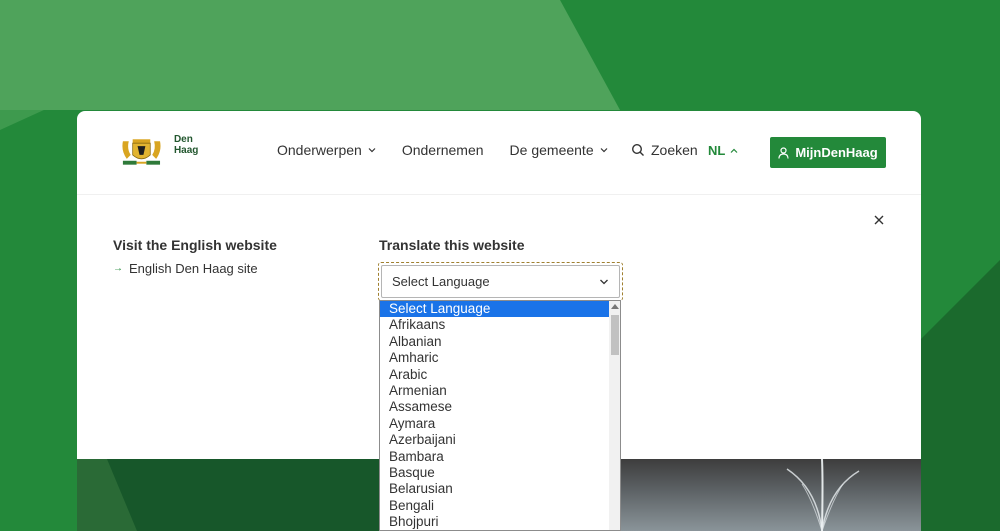 Image resolution: width=1000 pixels, height=531 pixels. Describe the element at coordinates (441, 281) in the screenshot. I see `language-select-value: Select Language` at that location.